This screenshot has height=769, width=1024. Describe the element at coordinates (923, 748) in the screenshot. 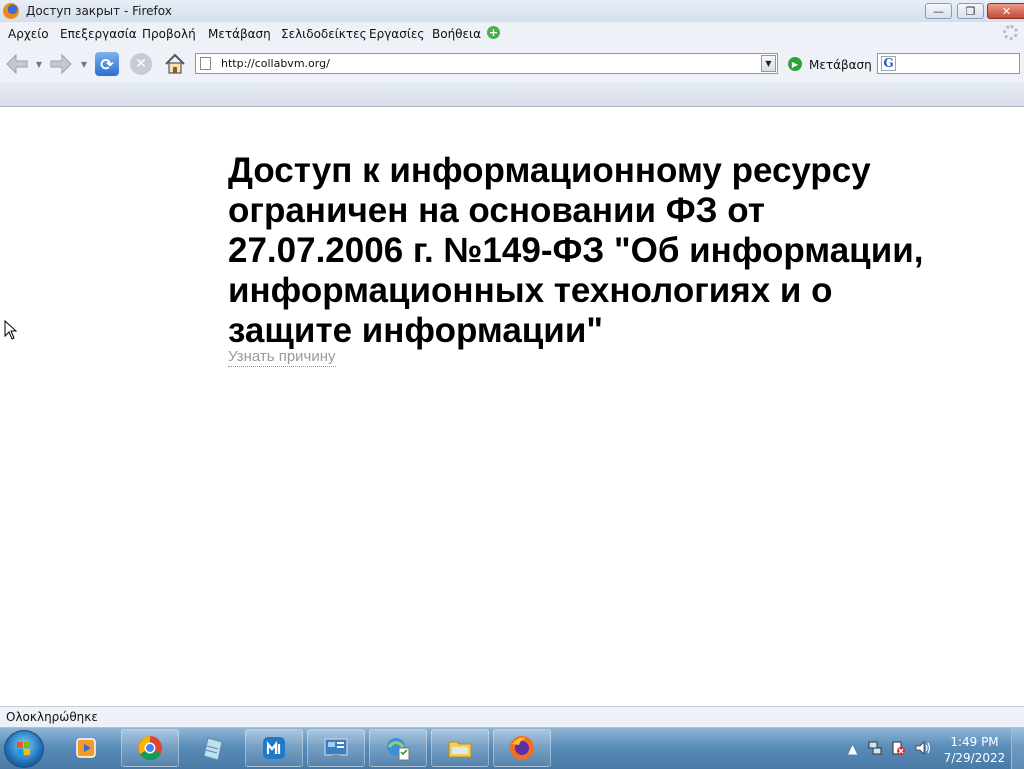

I see `volume-icon` at that location.